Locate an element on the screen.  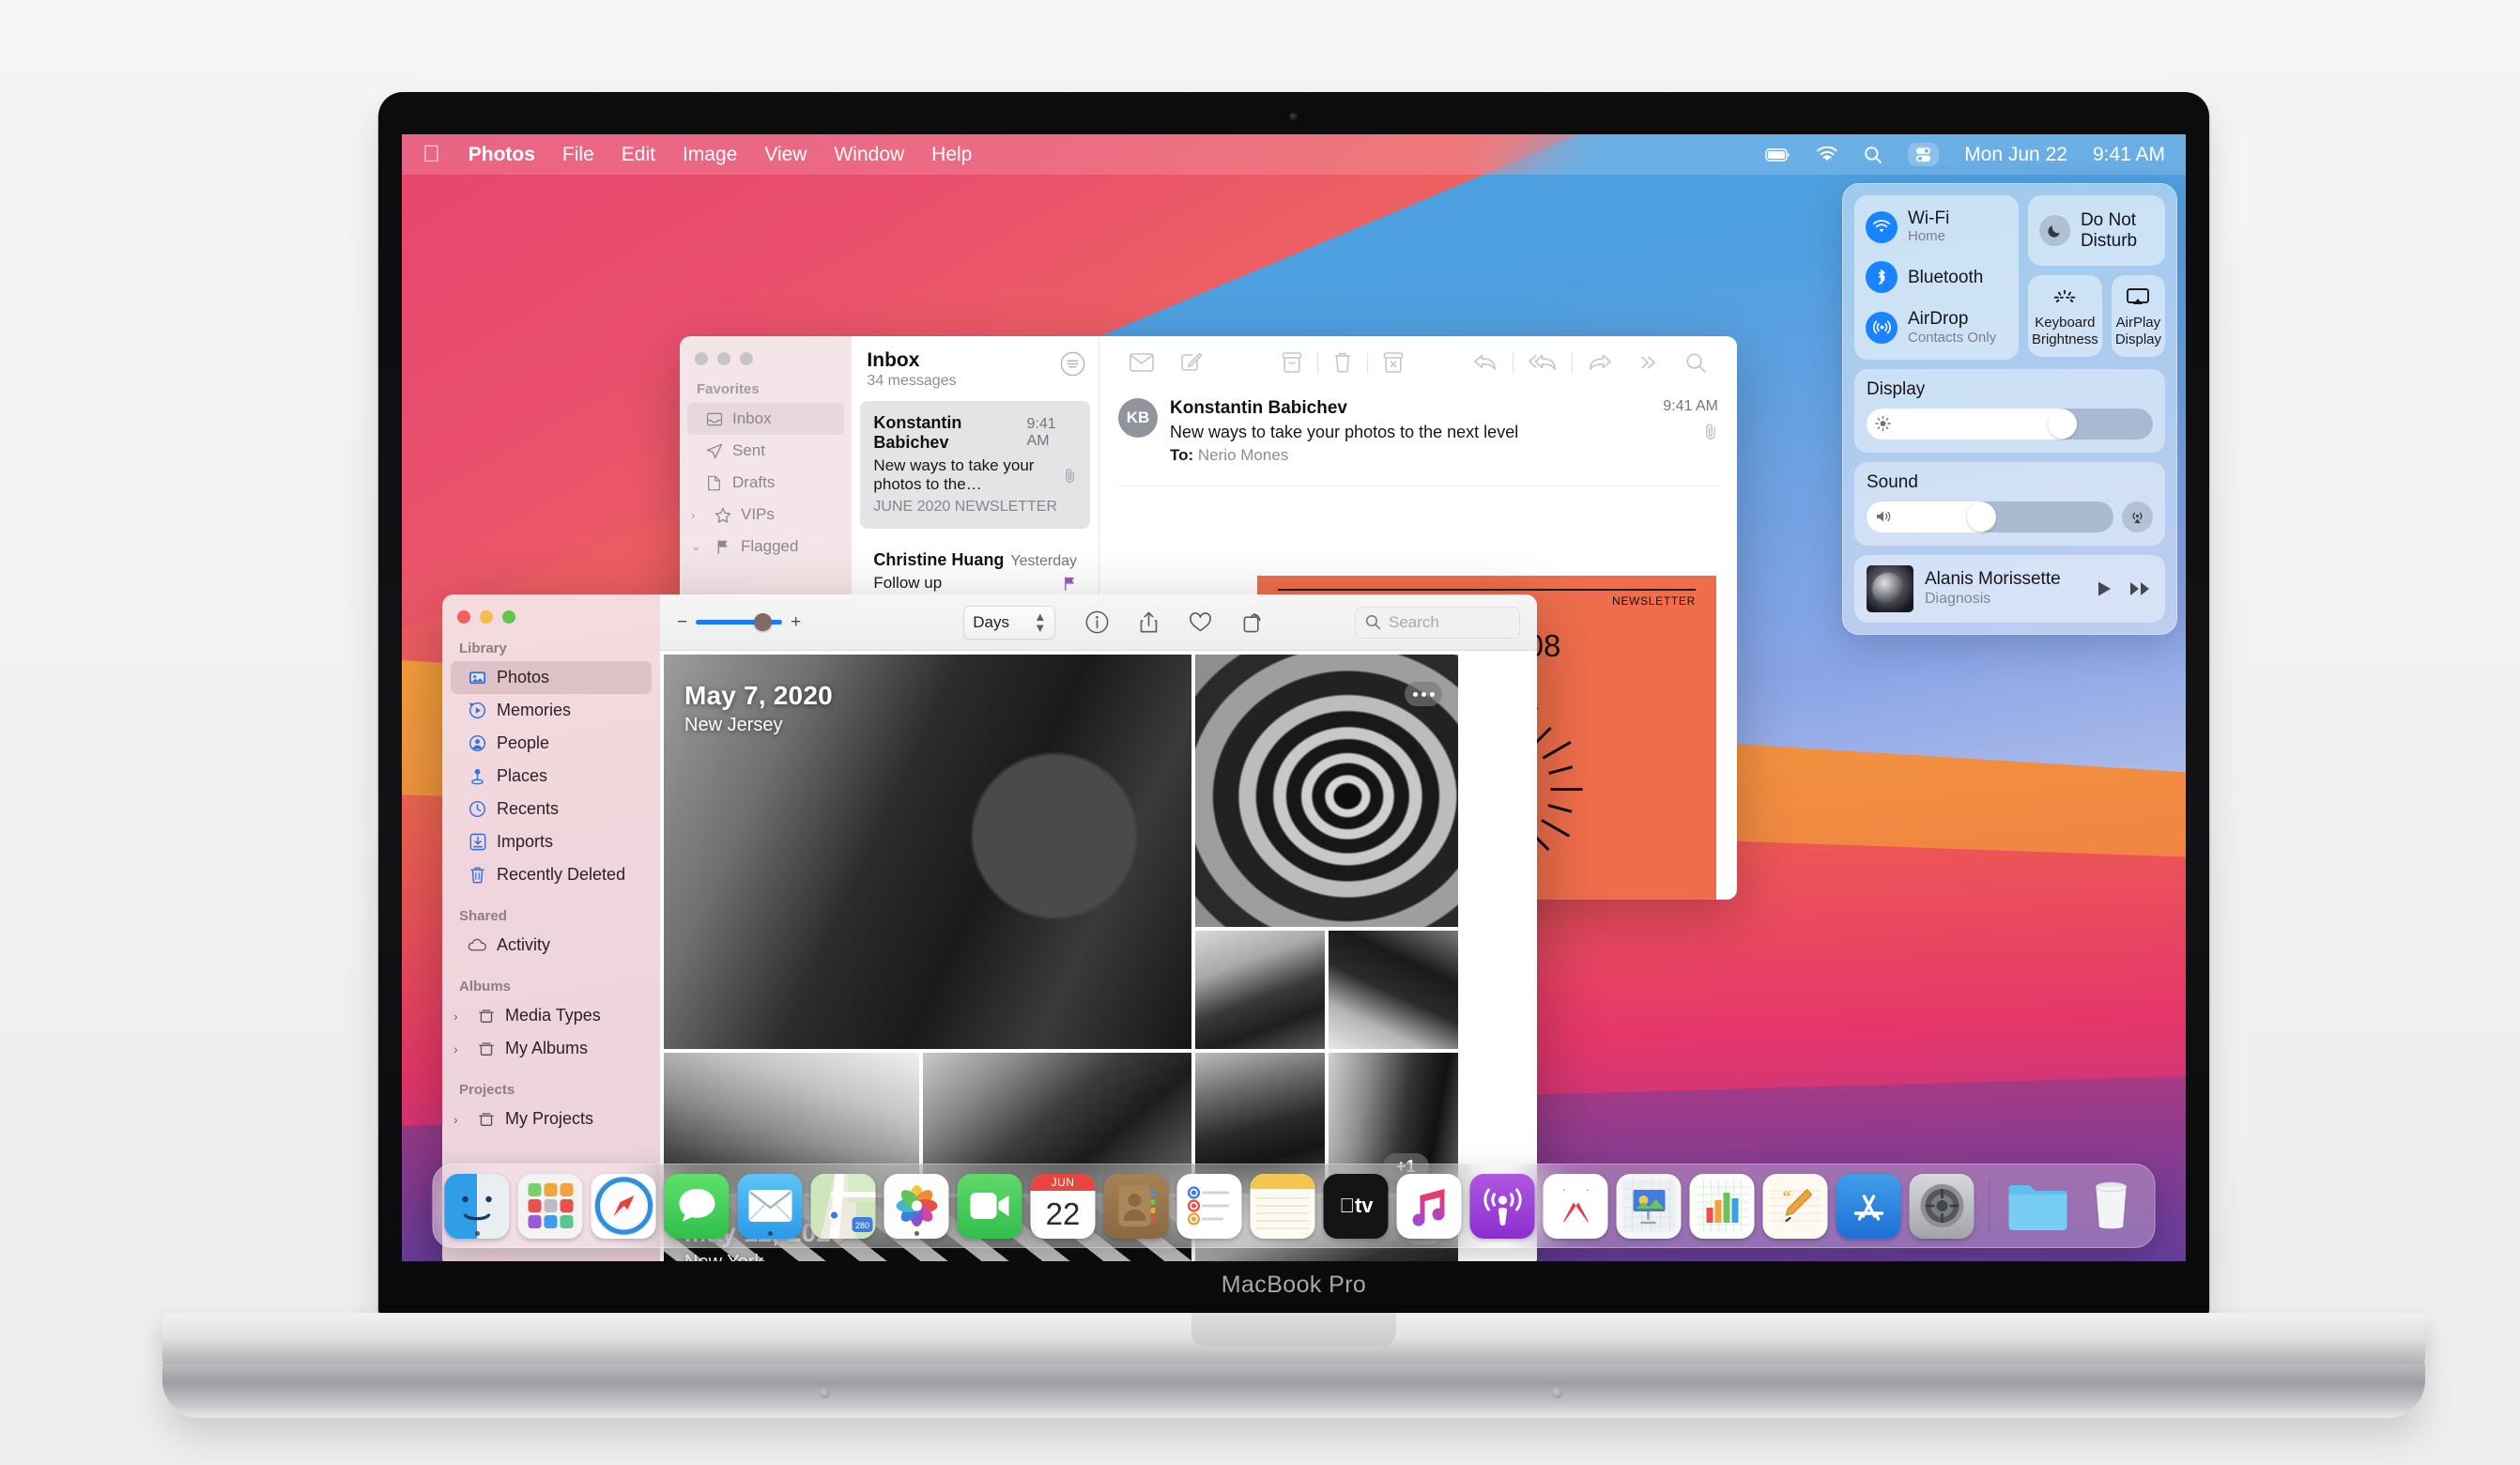
more-dots-icon is located at coordinates (1423, 694).